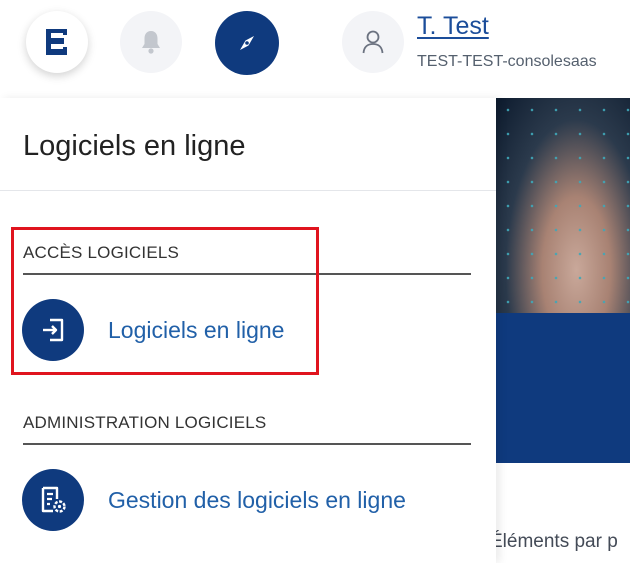 The image size is (630, 563). Describe the element at coordinates (134, 146) in the screenshot. I see `panel-title: Logiciels en ligne` at that location.